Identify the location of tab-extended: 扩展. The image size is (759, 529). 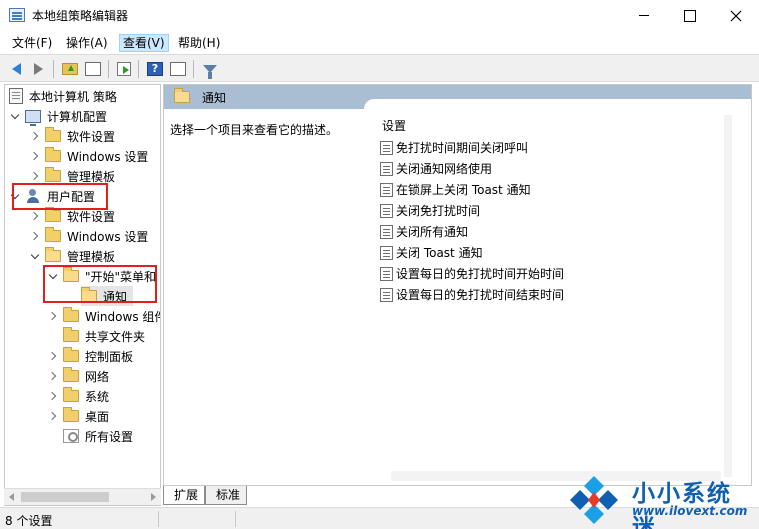
(184, 495).